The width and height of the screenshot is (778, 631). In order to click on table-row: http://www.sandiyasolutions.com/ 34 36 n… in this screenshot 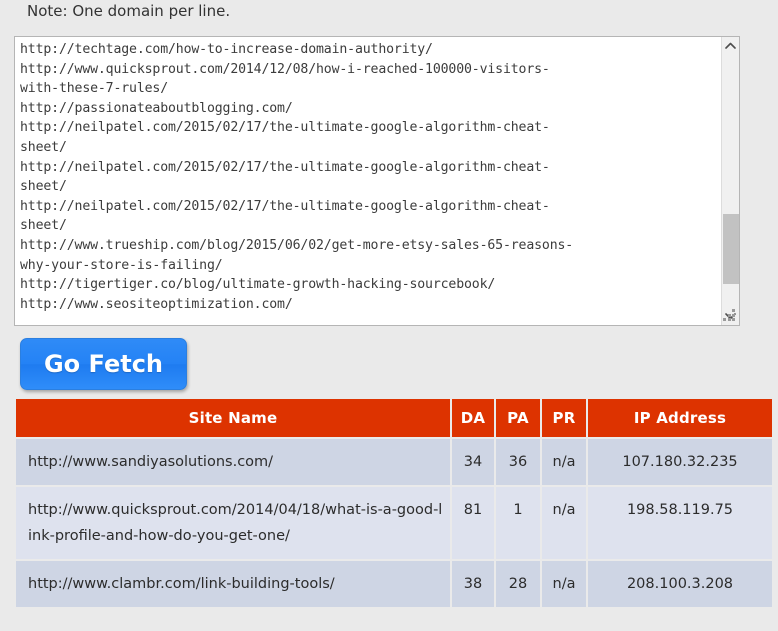, I will do `click(394, 462)`.